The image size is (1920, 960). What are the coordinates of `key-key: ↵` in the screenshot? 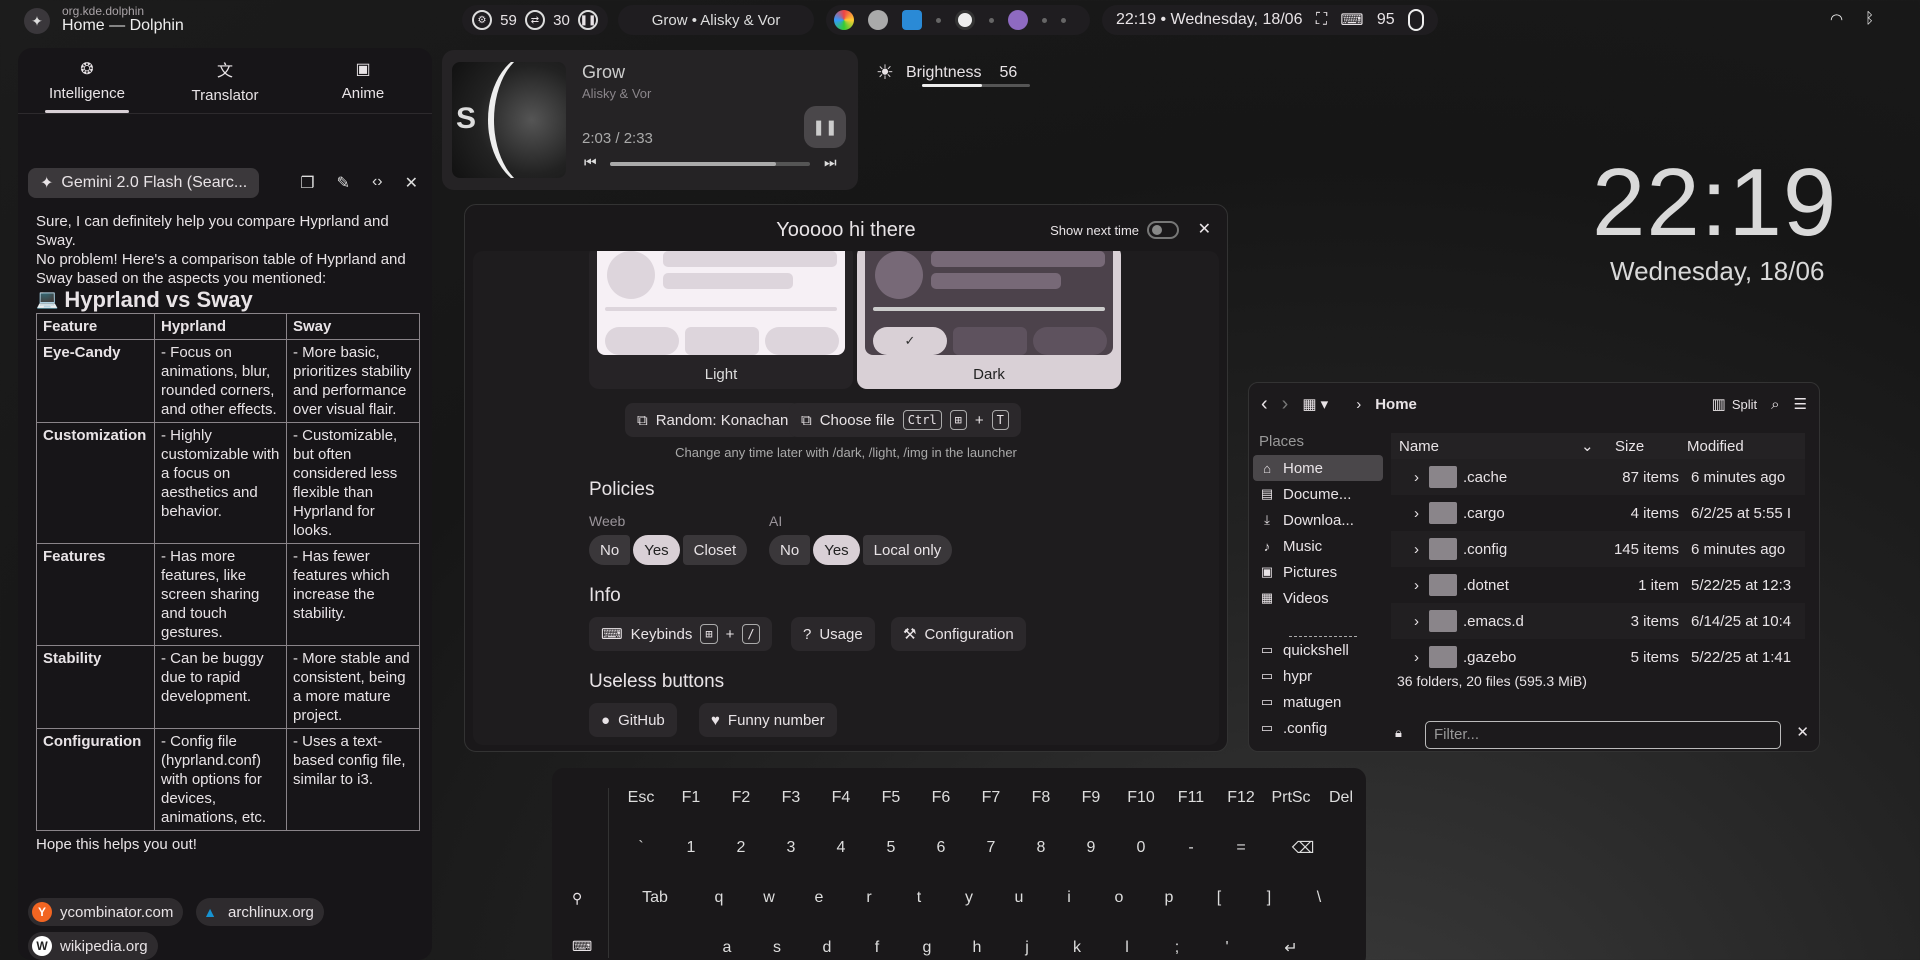 It's located at (1291, 945).